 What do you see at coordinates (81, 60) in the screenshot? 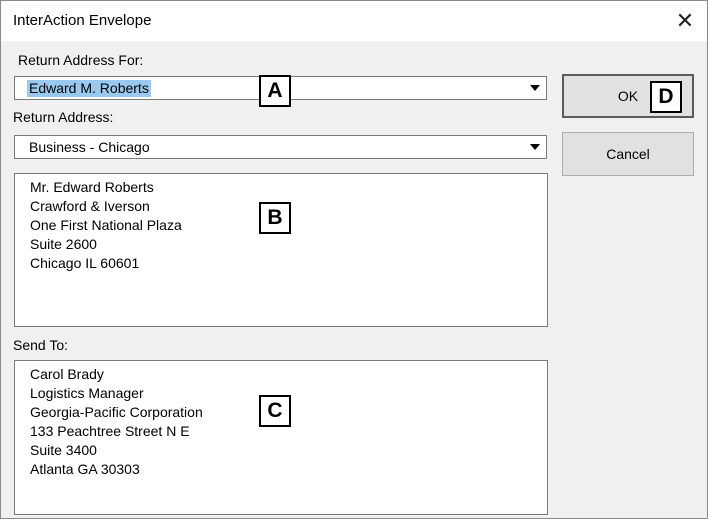
I see `return-address-for-label: Return Address For:` at bounding box center [81, 60].